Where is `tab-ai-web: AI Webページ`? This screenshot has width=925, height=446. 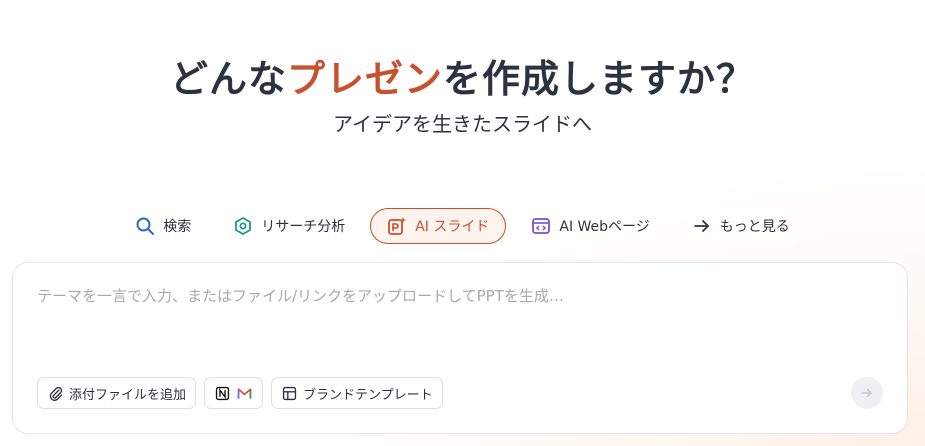 tab-ai-web: AI Webページ is located at coordinates (590, 226).